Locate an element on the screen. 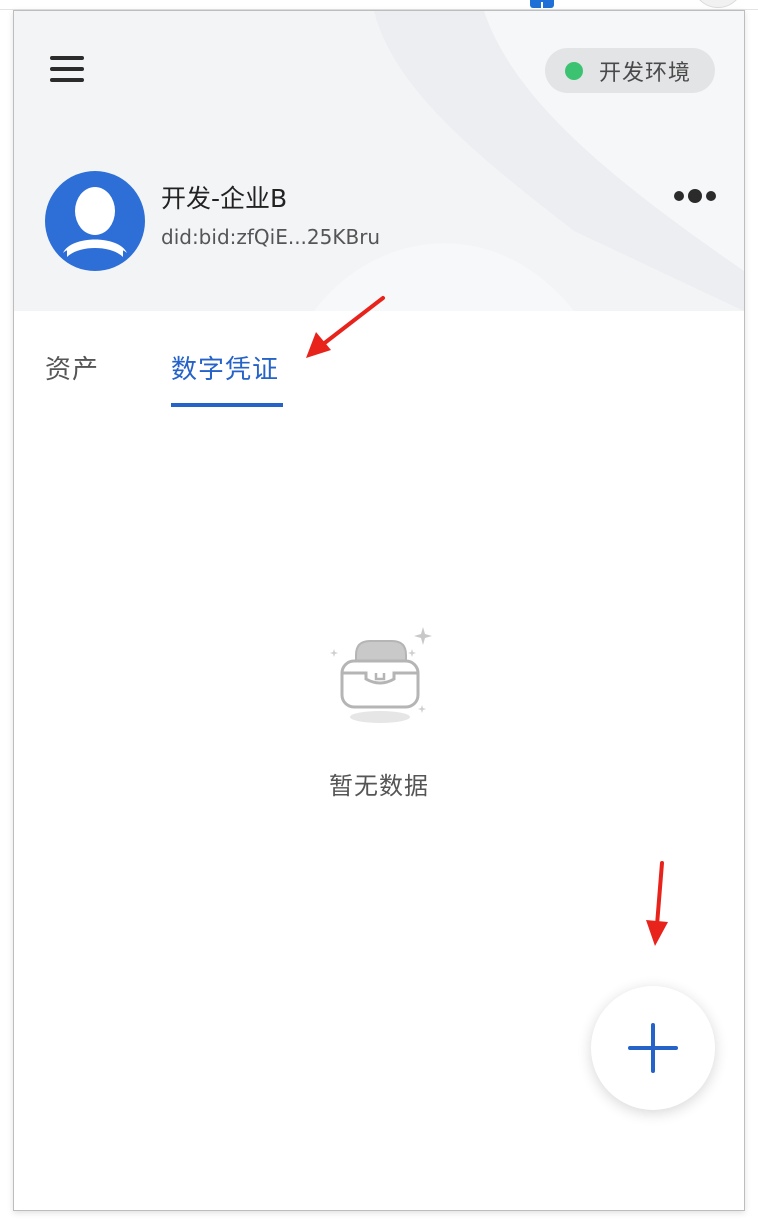  browser-toolbar-edge is located at coordinates (379, 5).